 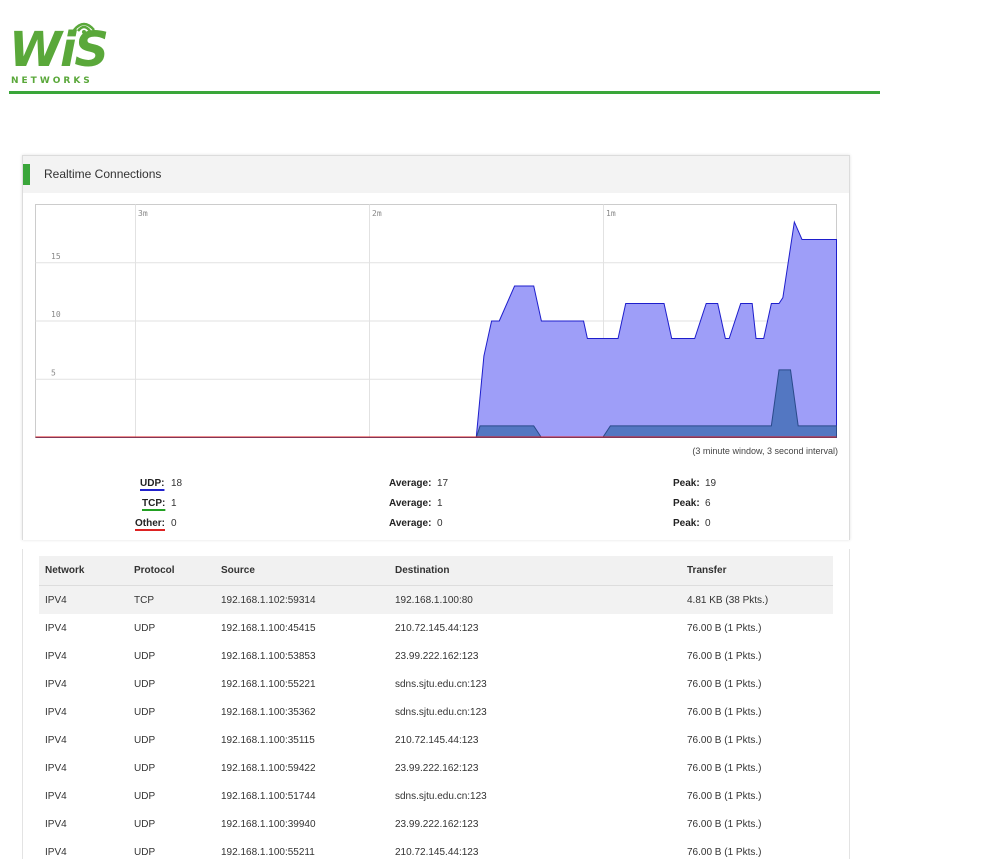 What do you see at coordinates (143, 213) in the screenshot?
I see `x-tick-label: 3m` at bounding box center [143, 213].